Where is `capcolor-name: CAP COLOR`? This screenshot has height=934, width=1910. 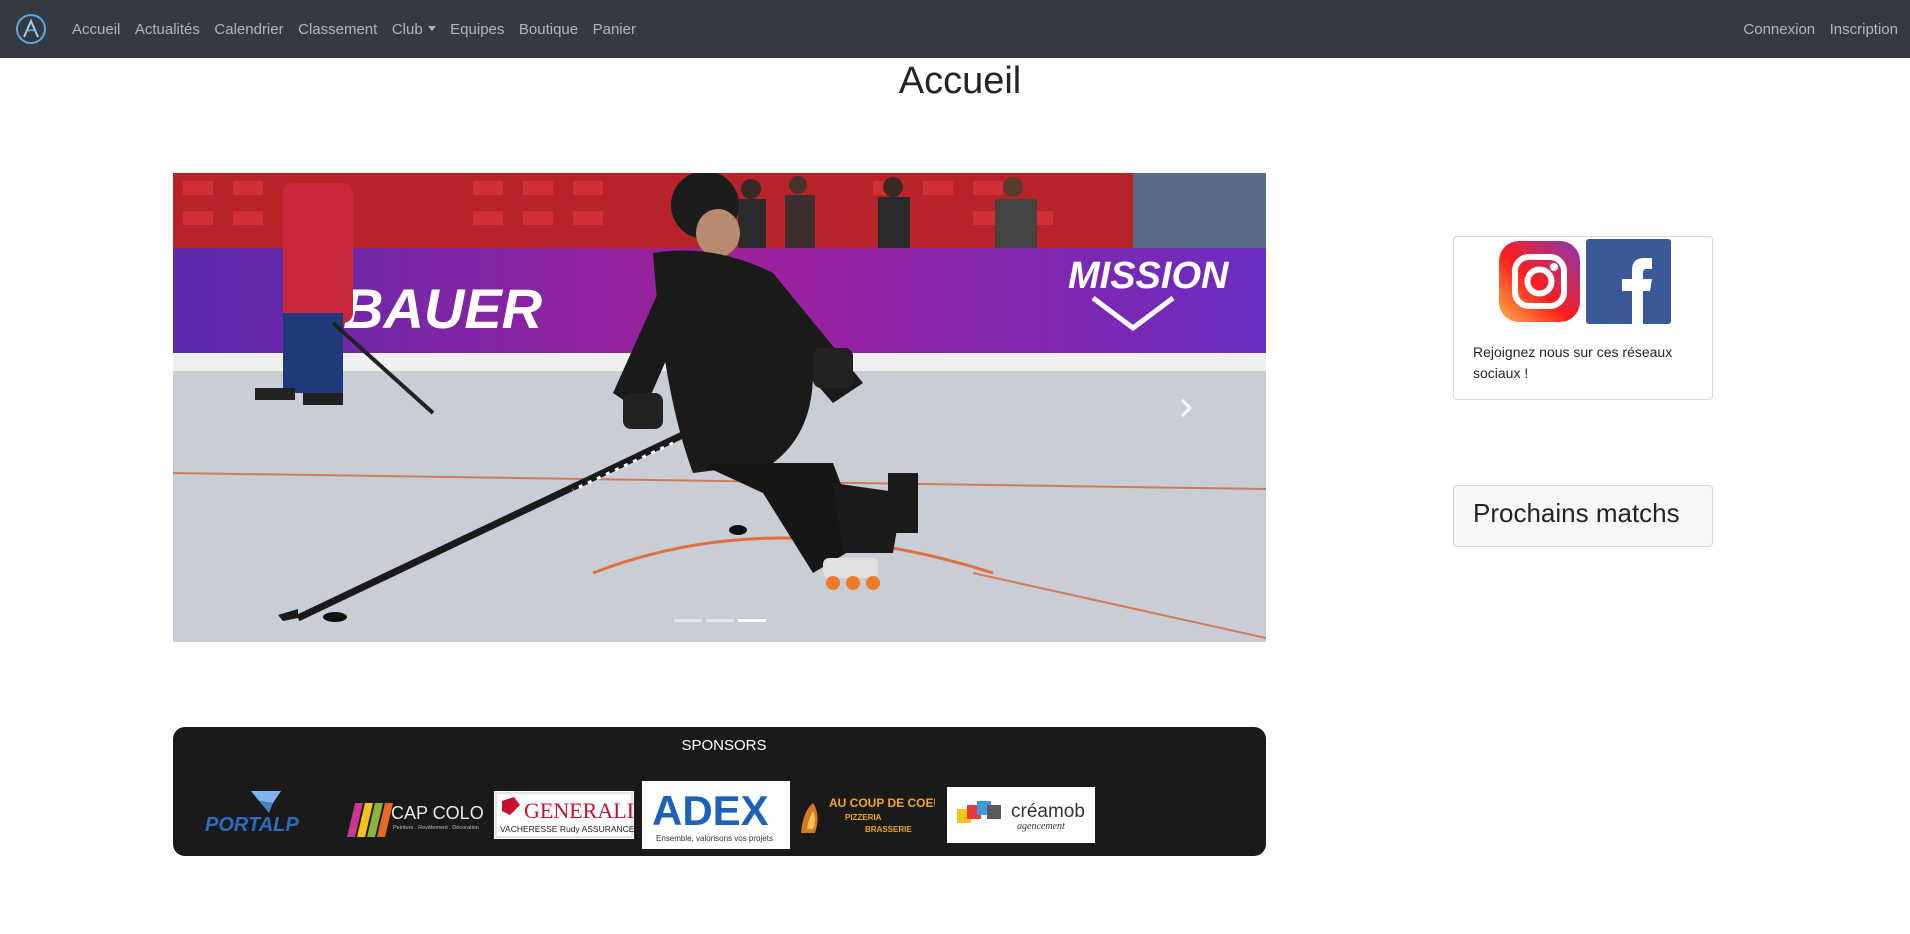
capcolor-name: CAP COLOR is located at coordinates (437, 813).